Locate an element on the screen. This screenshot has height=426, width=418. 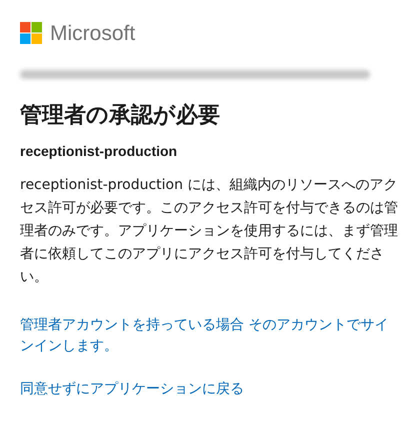
logo-icon is located at coordinates (31, 33).